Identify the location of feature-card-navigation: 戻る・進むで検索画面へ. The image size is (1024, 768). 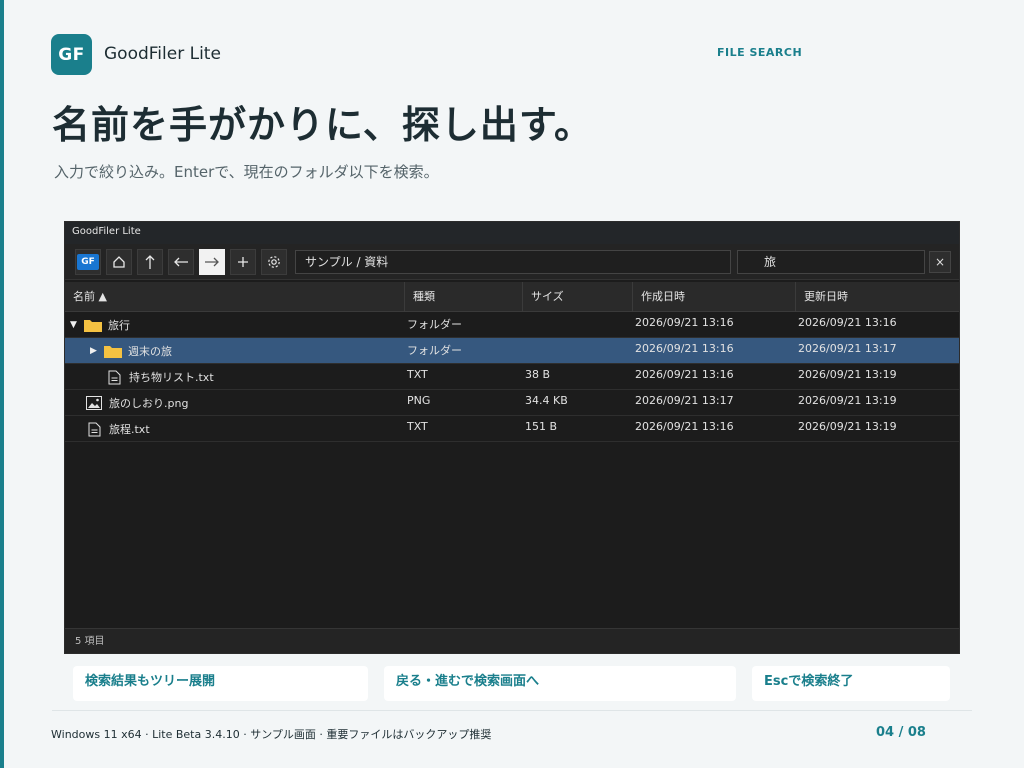
(560, 683).